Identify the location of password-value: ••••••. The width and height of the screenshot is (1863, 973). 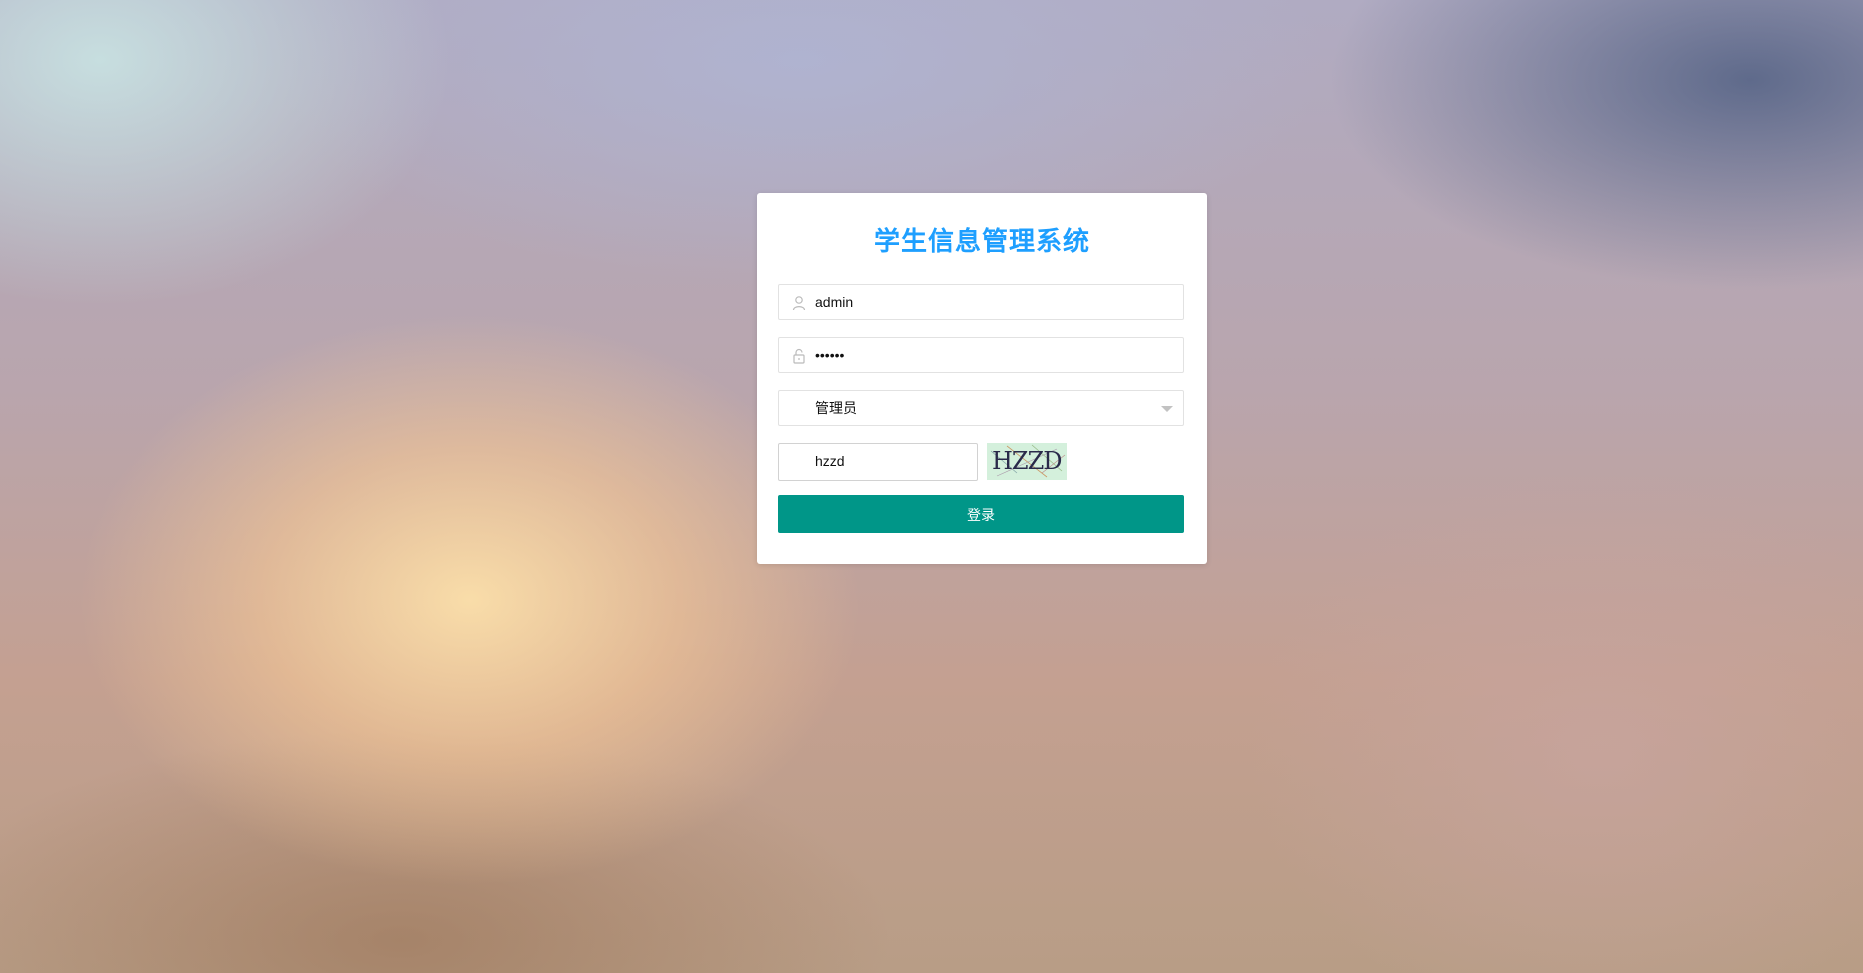
(830, 355).